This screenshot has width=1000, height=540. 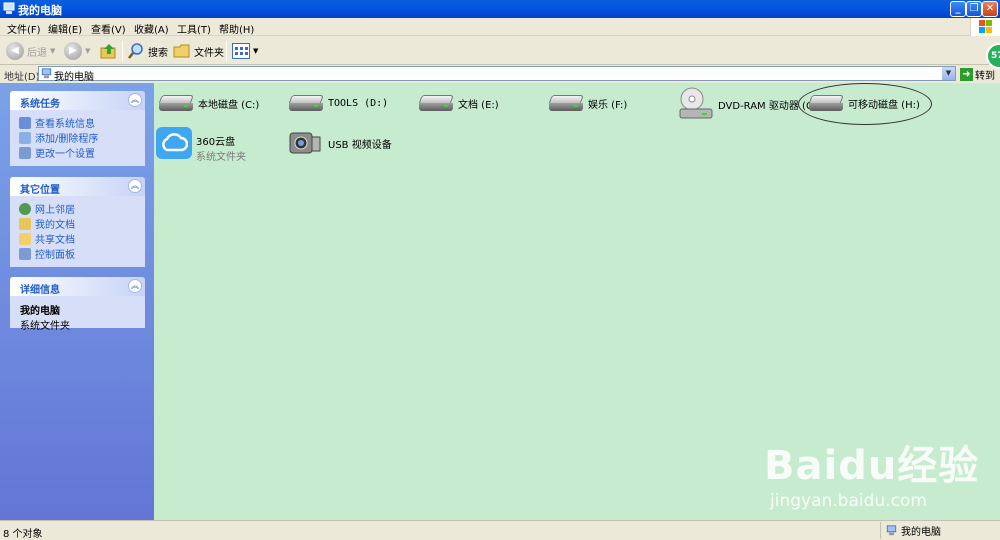 What do you see at coordinates (958, 9) in the screenshot?
I see `minimize-button: _` at bounding box center [958, 9].